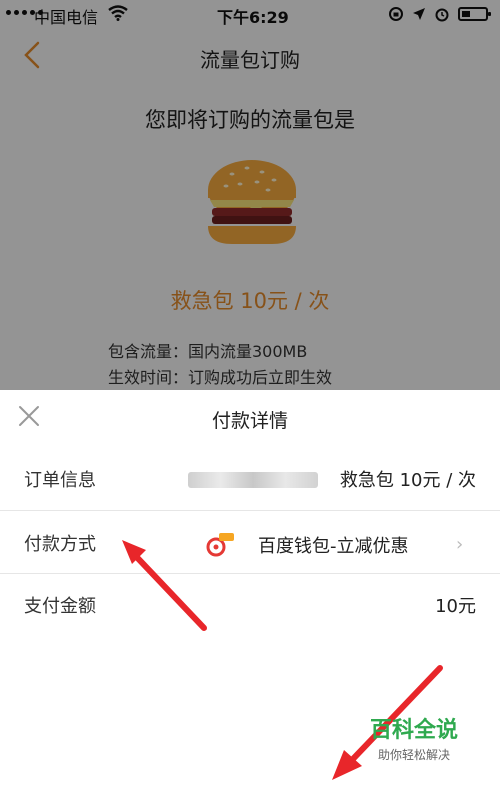  What do you see at coordinates (253, 480) in the screenshot?
I see `blurred-order-number` at bounding box center [253, 480].